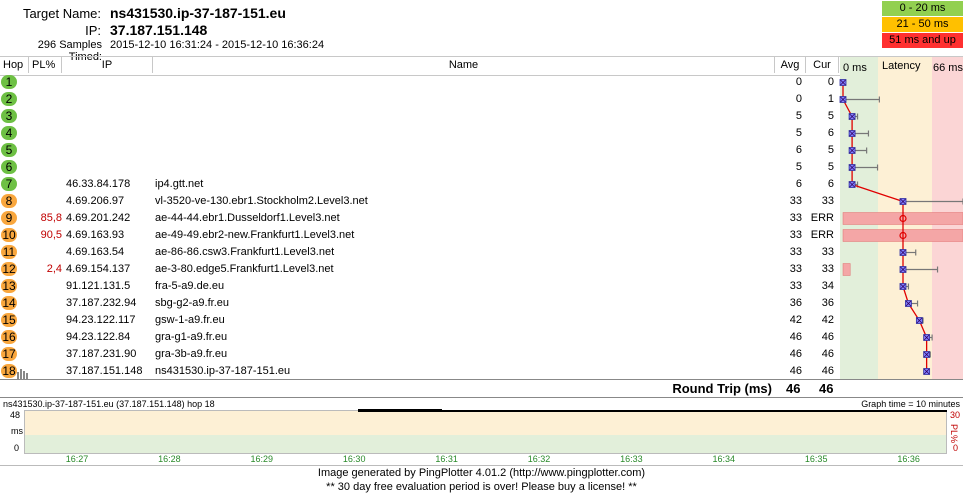 Image resolution: width=963 pixels, height=494 pixels. What do you see at coordinates (722, 388) in the screenshot?
I see `round-trip-label: Round Trip (ms)` at bounding box center [722, 388].